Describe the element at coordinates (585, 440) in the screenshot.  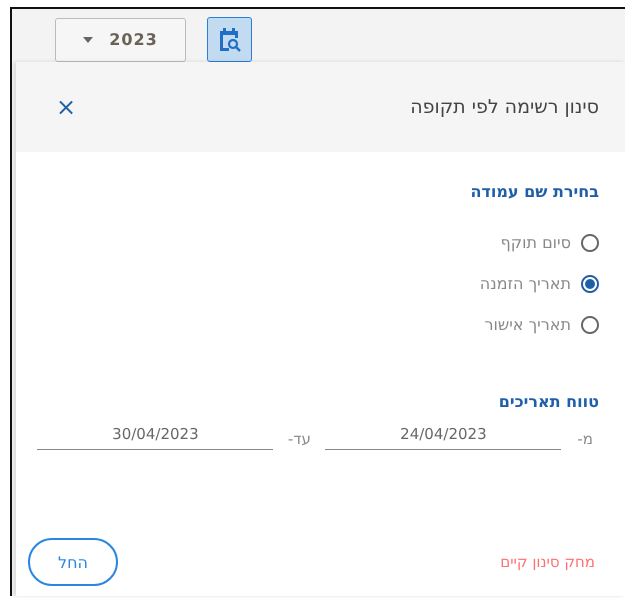
I see `from-label: מ-` at that location.